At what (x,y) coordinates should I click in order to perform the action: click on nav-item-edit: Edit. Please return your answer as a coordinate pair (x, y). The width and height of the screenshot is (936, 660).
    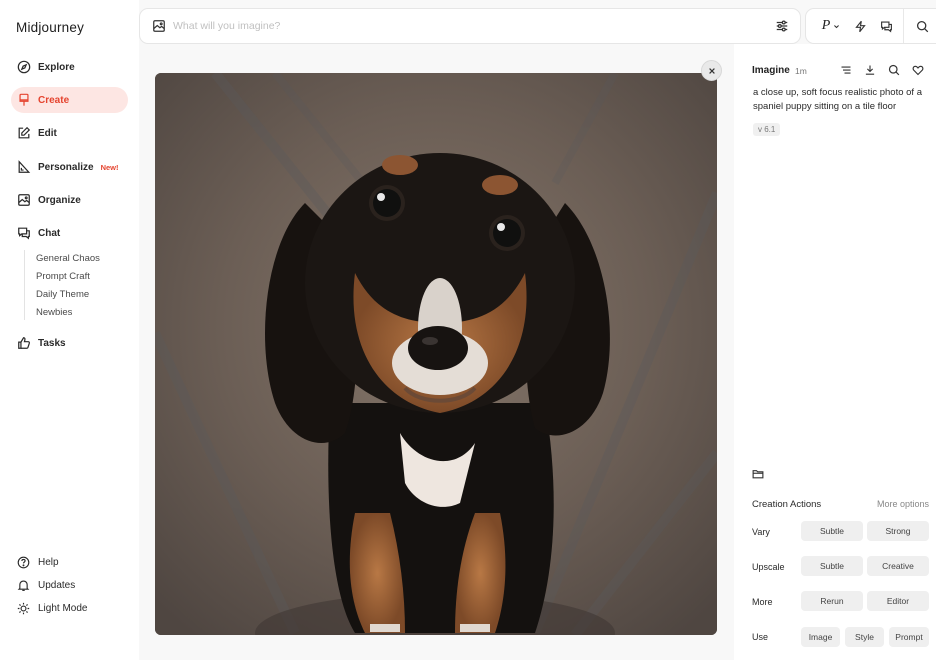
    Looking at the image, I should click on (69, 133).